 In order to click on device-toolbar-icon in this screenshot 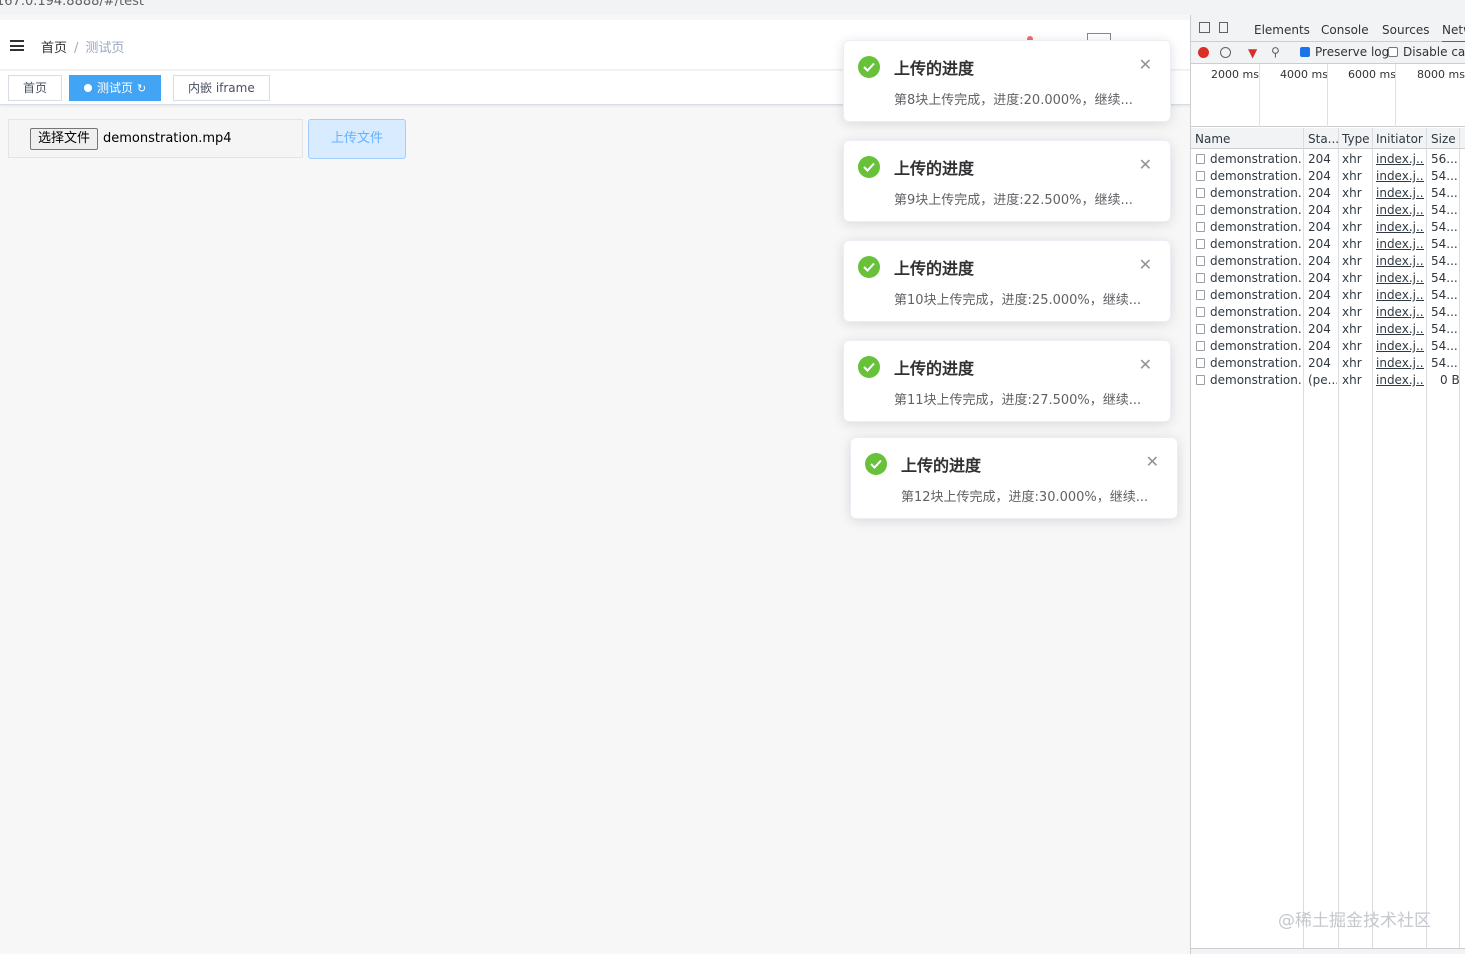, I will do `click(1223, 27)`.